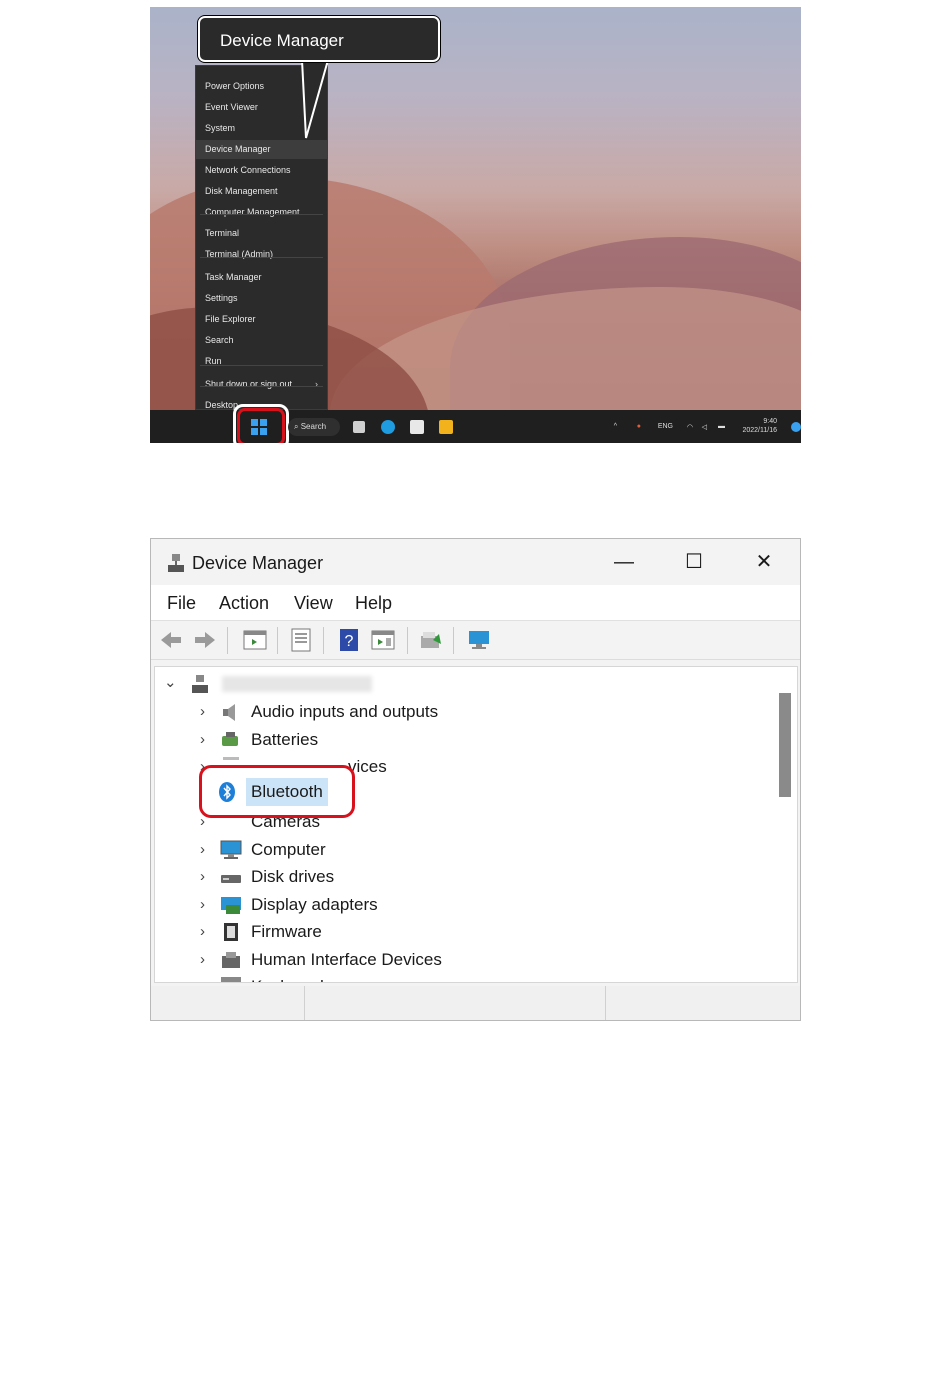 Image resolution: width=950 pixels, height=1379 pixels. Describe the element at coordinates (255, 640) in the screenshot. I see `show-hide-console-tree-icon` at that location.